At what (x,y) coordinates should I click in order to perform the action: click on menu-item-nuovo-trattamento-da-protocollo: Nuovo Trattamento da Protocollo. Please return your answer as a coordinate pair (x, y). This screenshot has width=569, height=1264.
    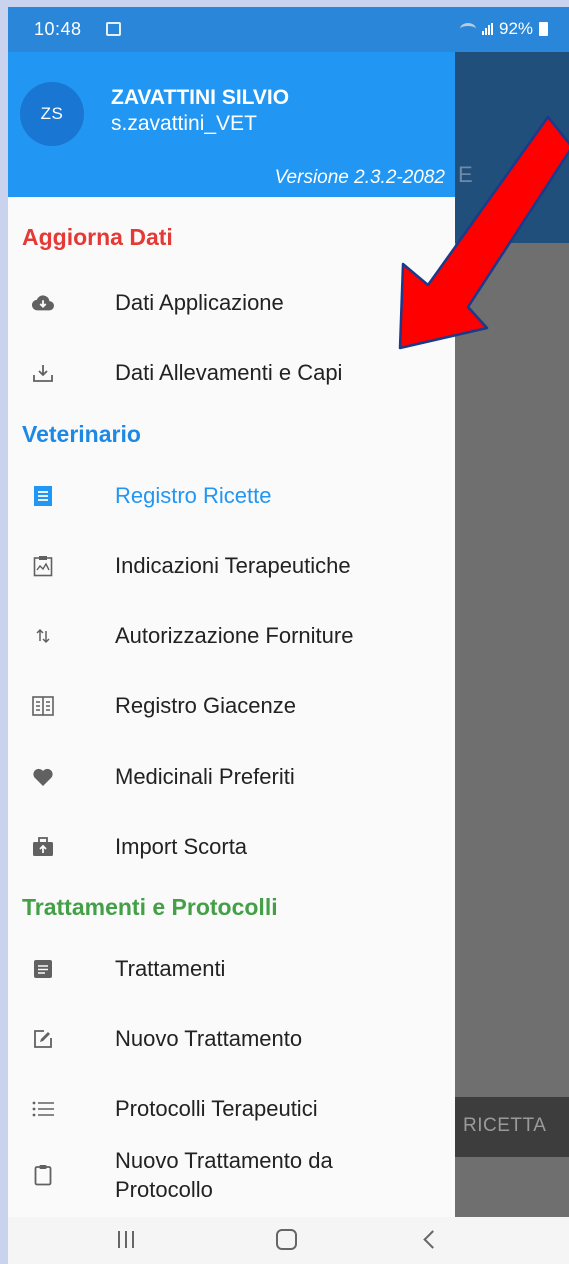
    Looking at the image, I should click on (231, 1175).